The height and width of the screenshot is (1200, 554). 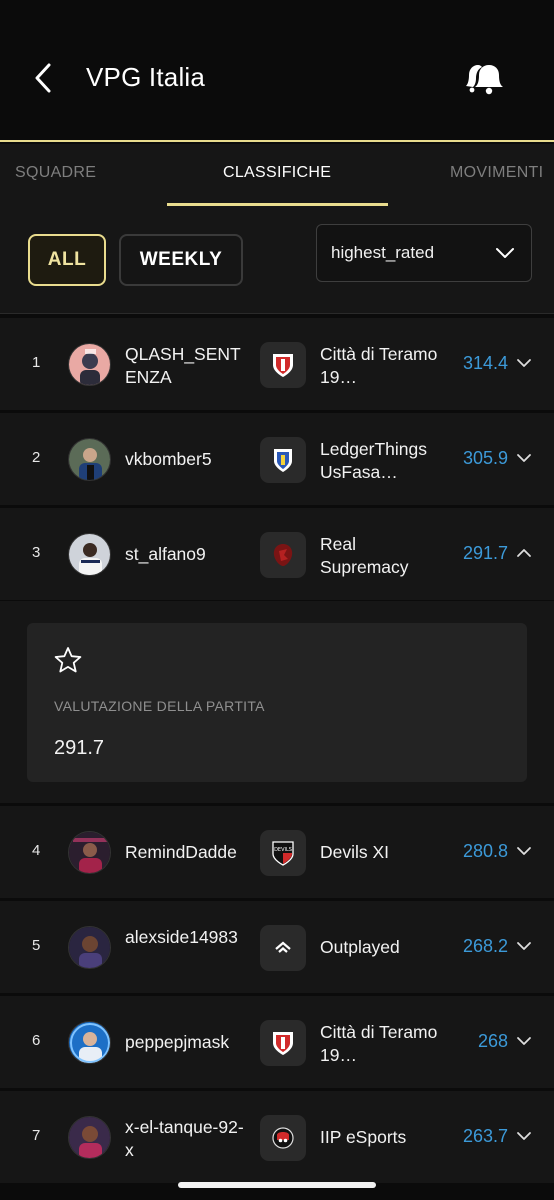 What do you see at coordinates (383, 252) in the screenshot?
I see `sort-select-value: highest_rated` at bounding box center [383, 252].